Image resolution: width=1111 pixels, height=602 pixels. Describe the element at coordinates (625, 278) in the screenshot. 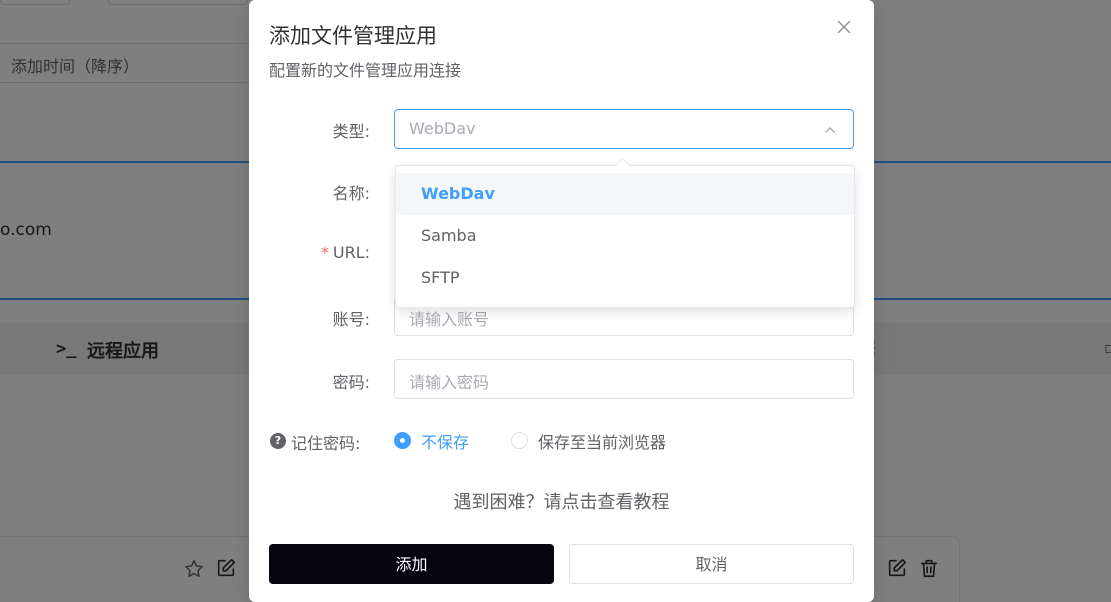

I see `dropdown-option-sftp: SFTP` at that location.